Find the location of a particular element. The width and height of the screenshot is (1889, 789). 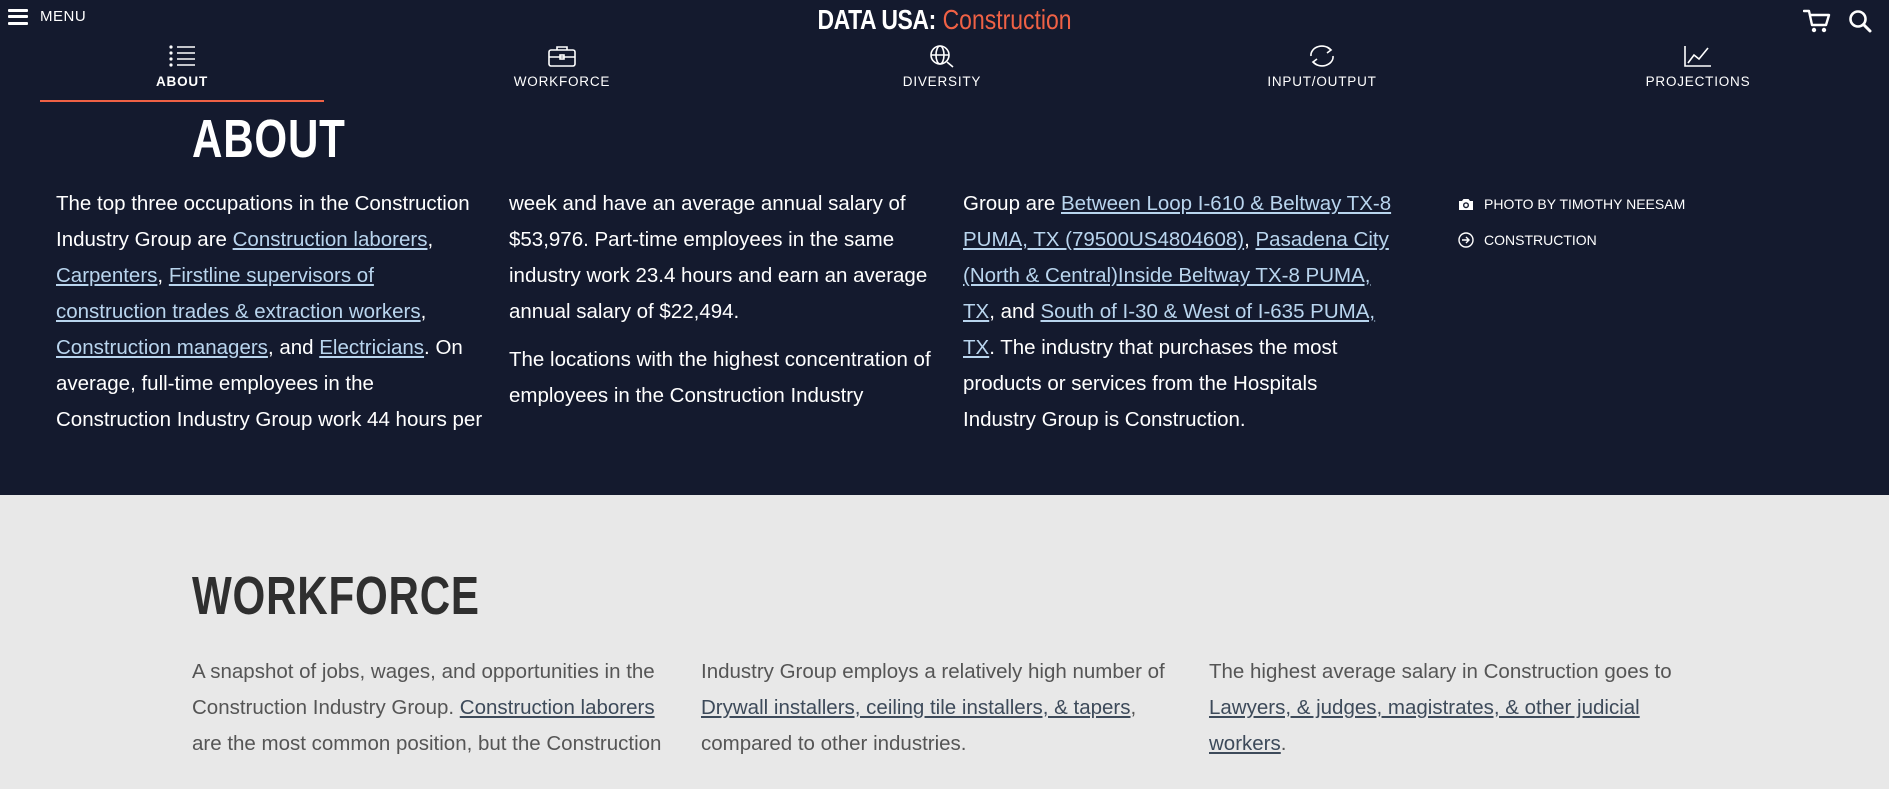

occupation-link: Carpenters is located at coordinates (106, 275).